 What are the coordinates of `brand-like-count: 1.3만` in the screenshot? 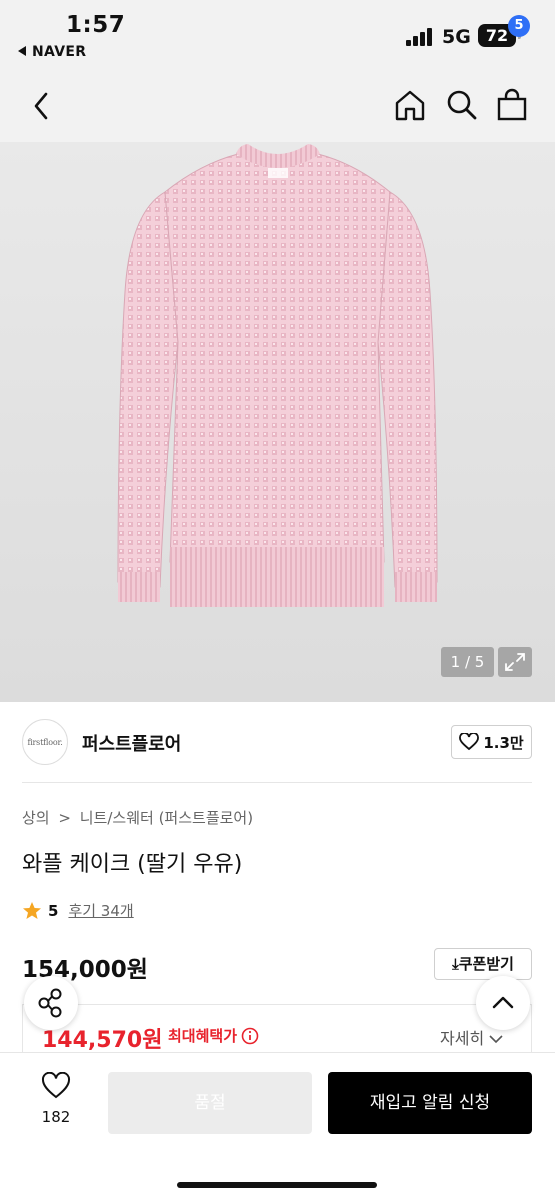 It's located at (503, 742).